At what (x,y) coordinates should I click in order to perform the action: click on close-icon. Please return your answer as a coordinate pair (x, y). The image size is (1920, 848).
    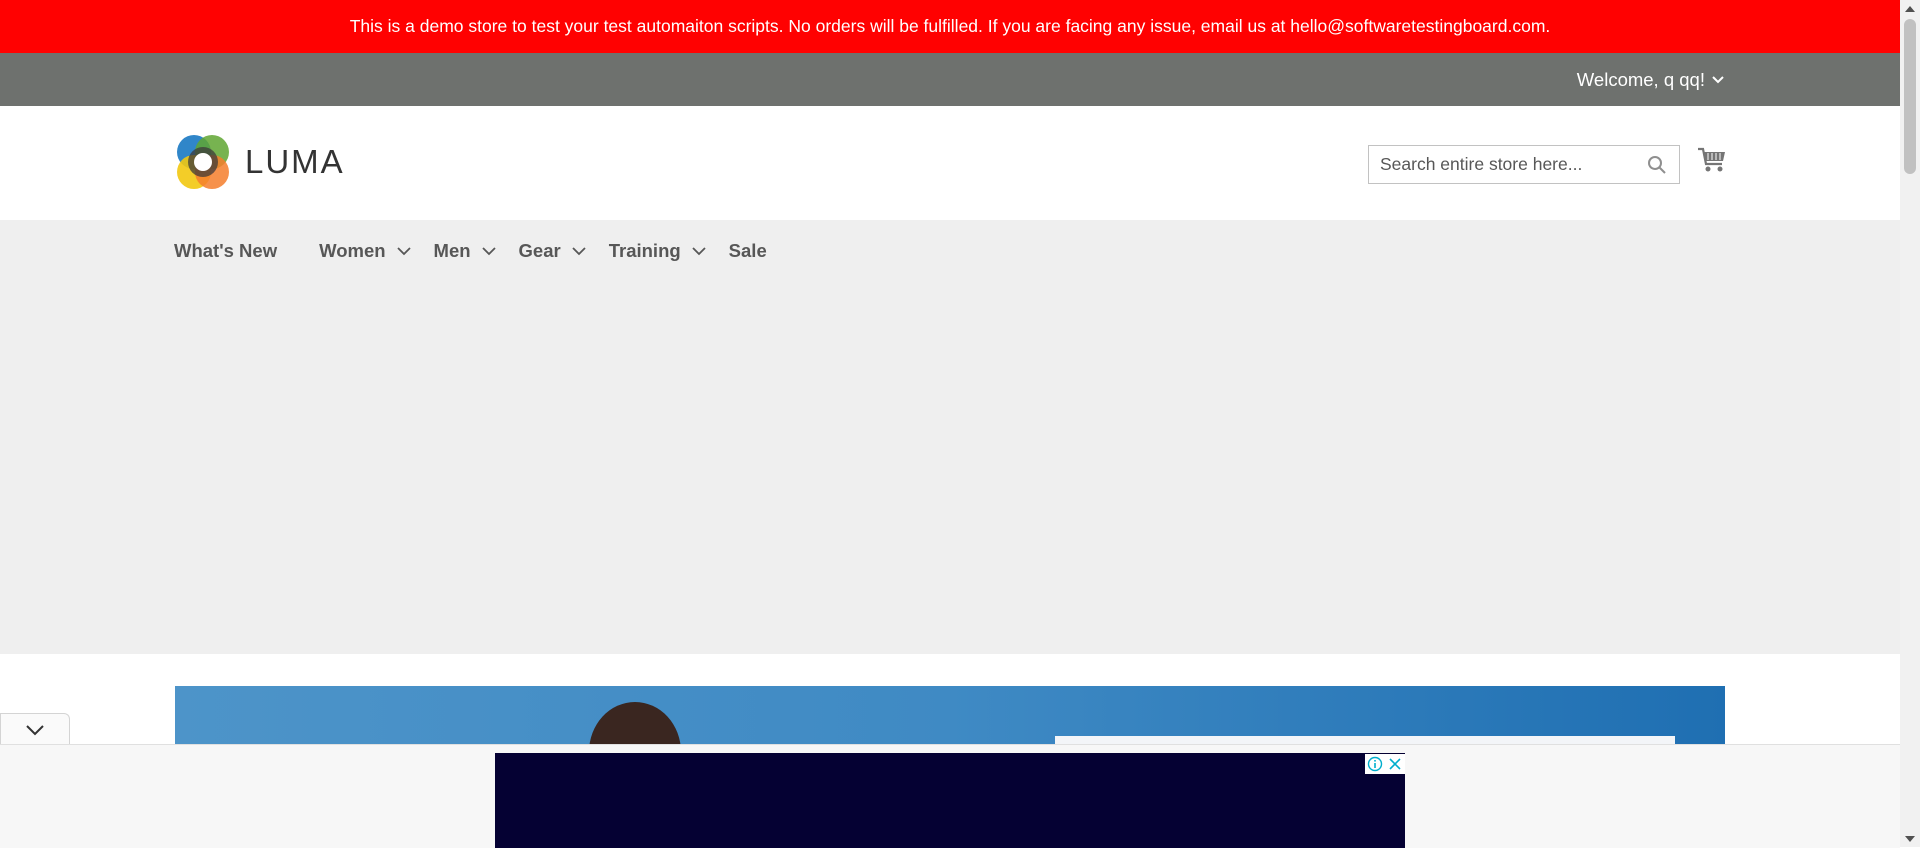
    Looking at the image, I should click on (1395, 764).